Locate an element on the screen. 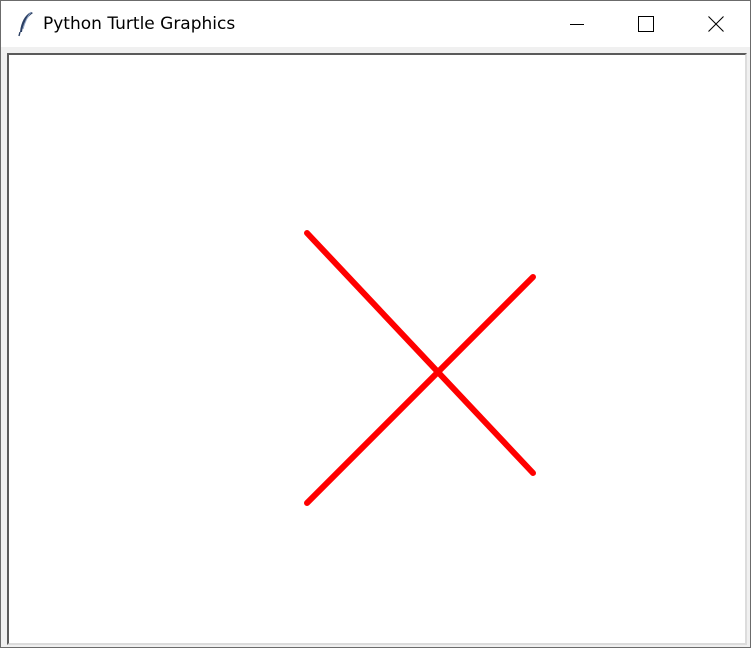 This screenshot has height=648, width=751. maximize-icon is located at coordinates (645, 24).